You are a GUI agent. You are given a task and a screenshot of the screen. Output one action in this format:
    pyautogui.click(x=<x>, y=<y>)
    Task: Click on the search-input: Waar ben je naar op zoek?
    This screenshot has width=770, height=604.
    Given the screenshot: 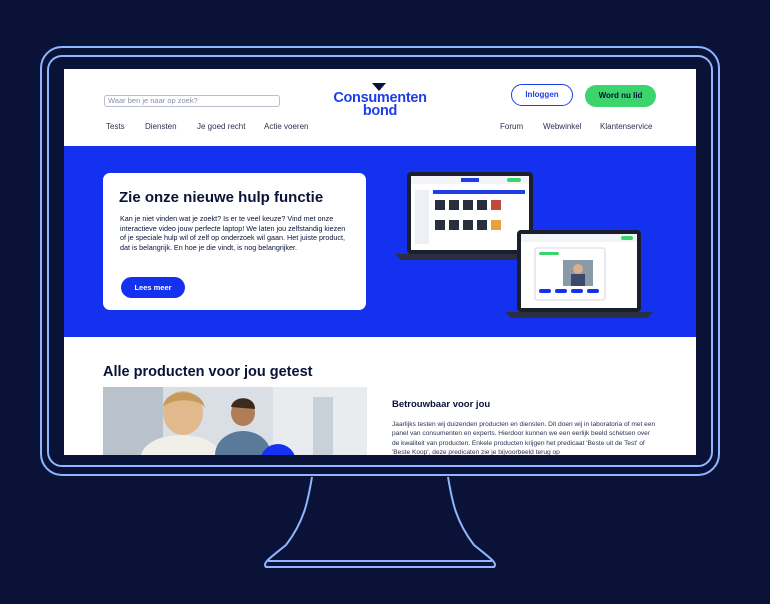 What is the action you would take?
    pyautogui.click(x=192, y=101)
    